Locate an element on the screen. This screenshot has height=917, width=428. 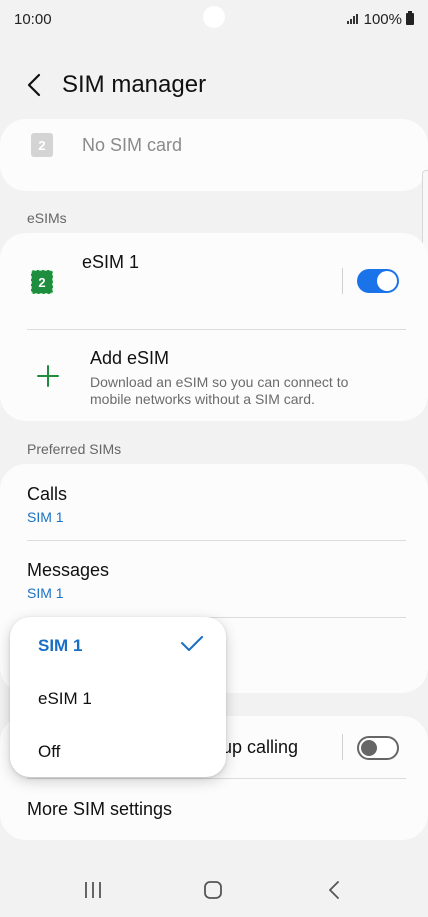
option-off: Off is located at coordinates (118, 750).